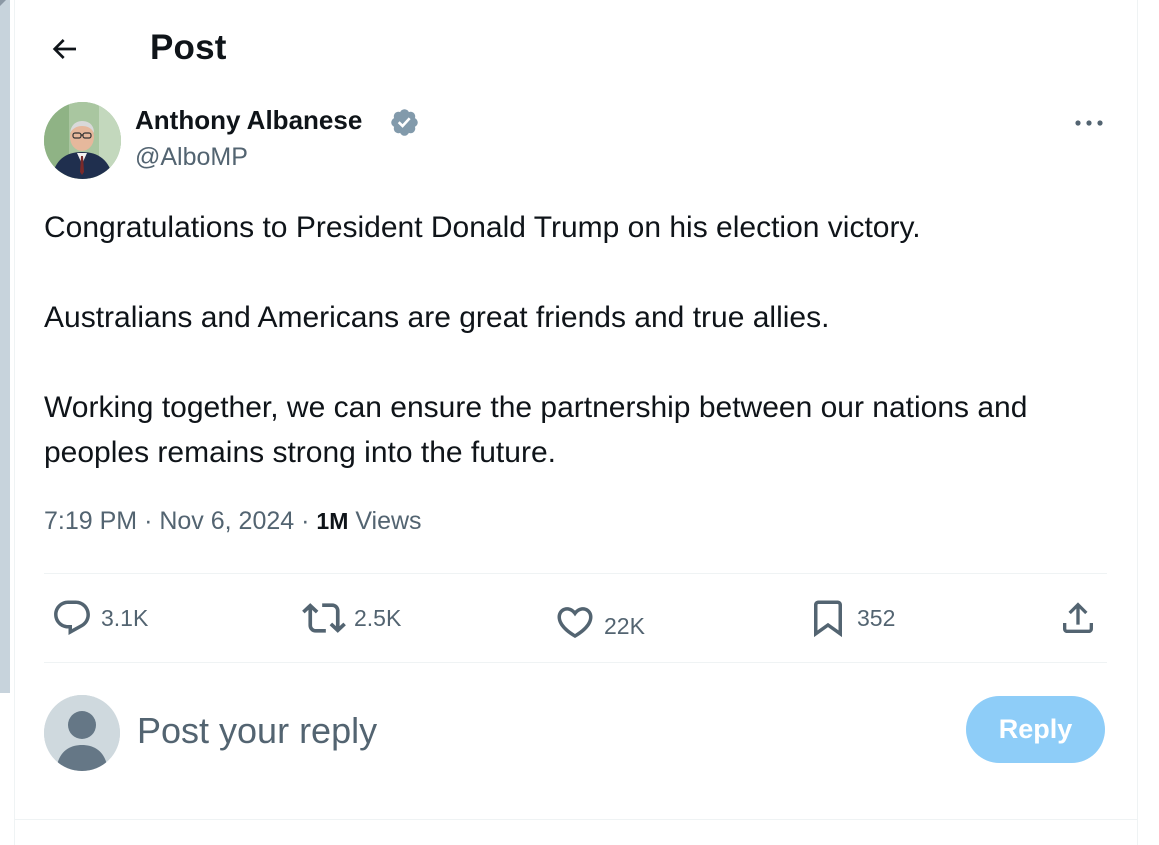 This screenshot has width=1159, height=845. I want to click on repost-action-button: 2.5K, so click(351, 618).